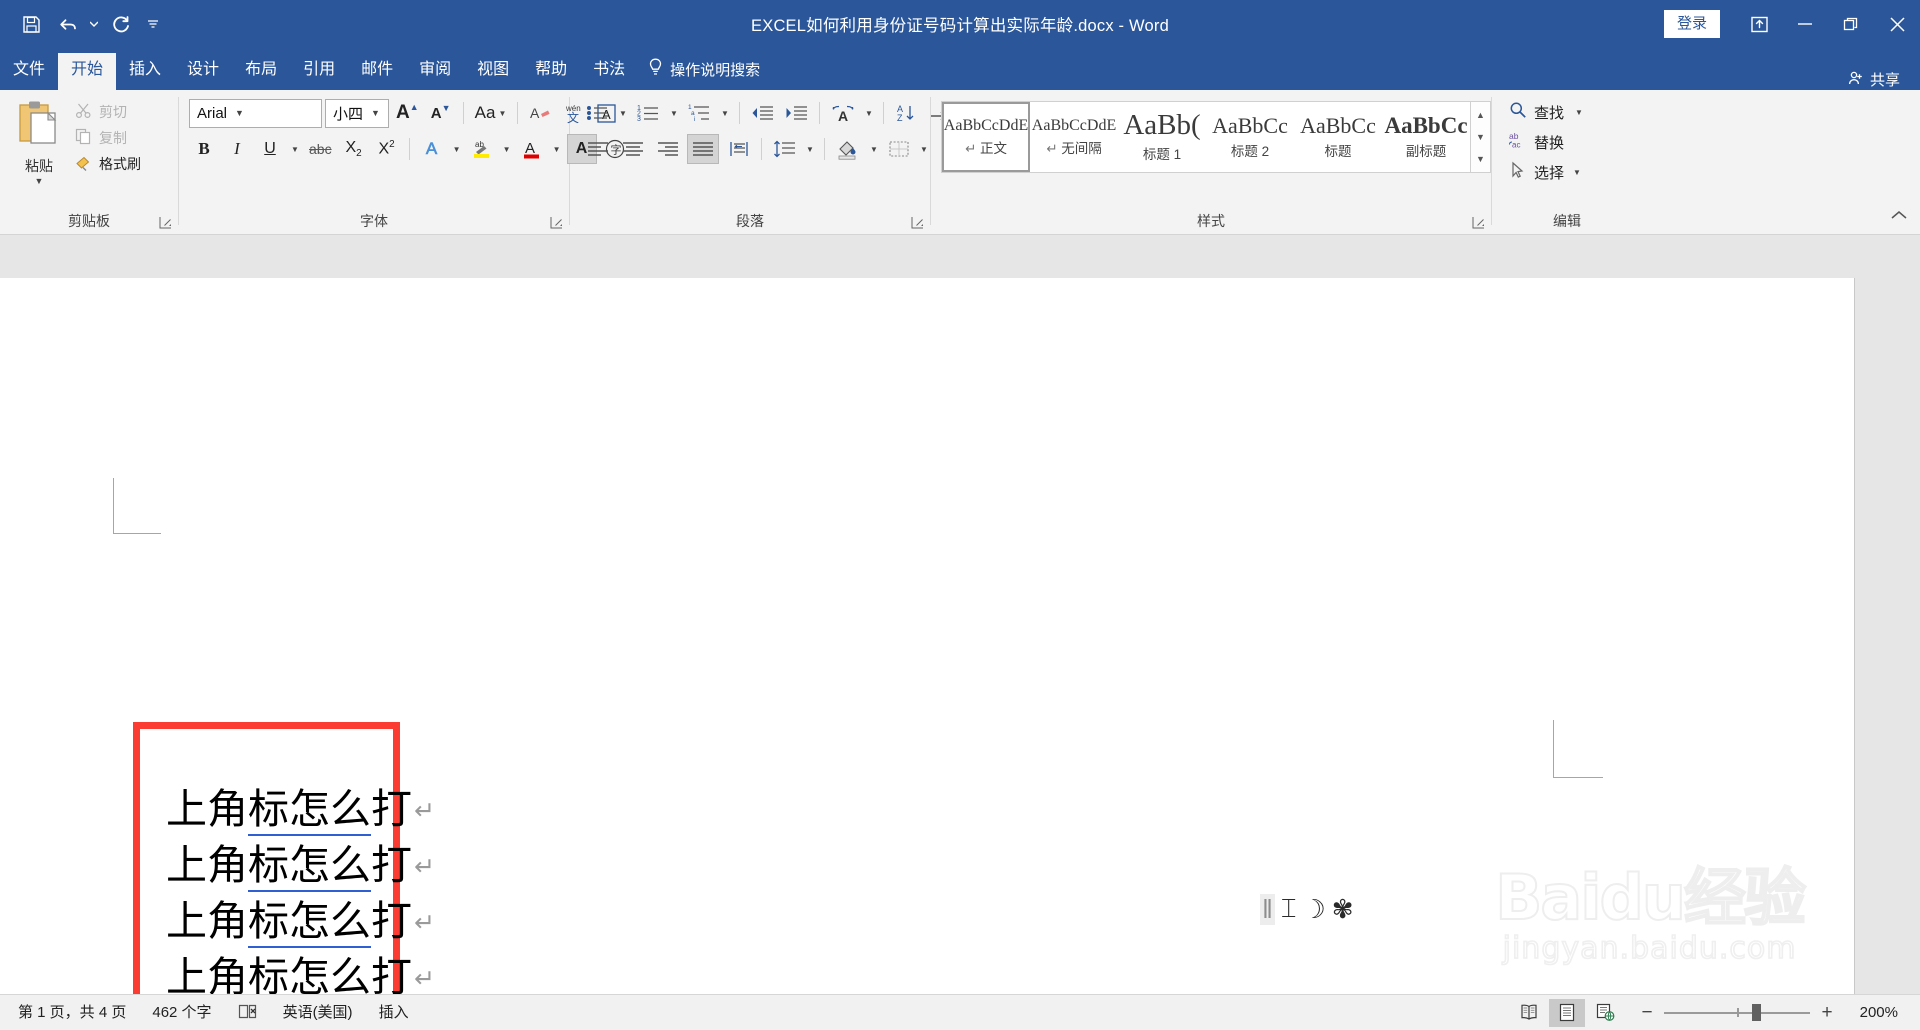  What do you see at coordinates (432, 149) in the screenshot?
I see `text-effects-button: A` at bounding box center [432, 149].